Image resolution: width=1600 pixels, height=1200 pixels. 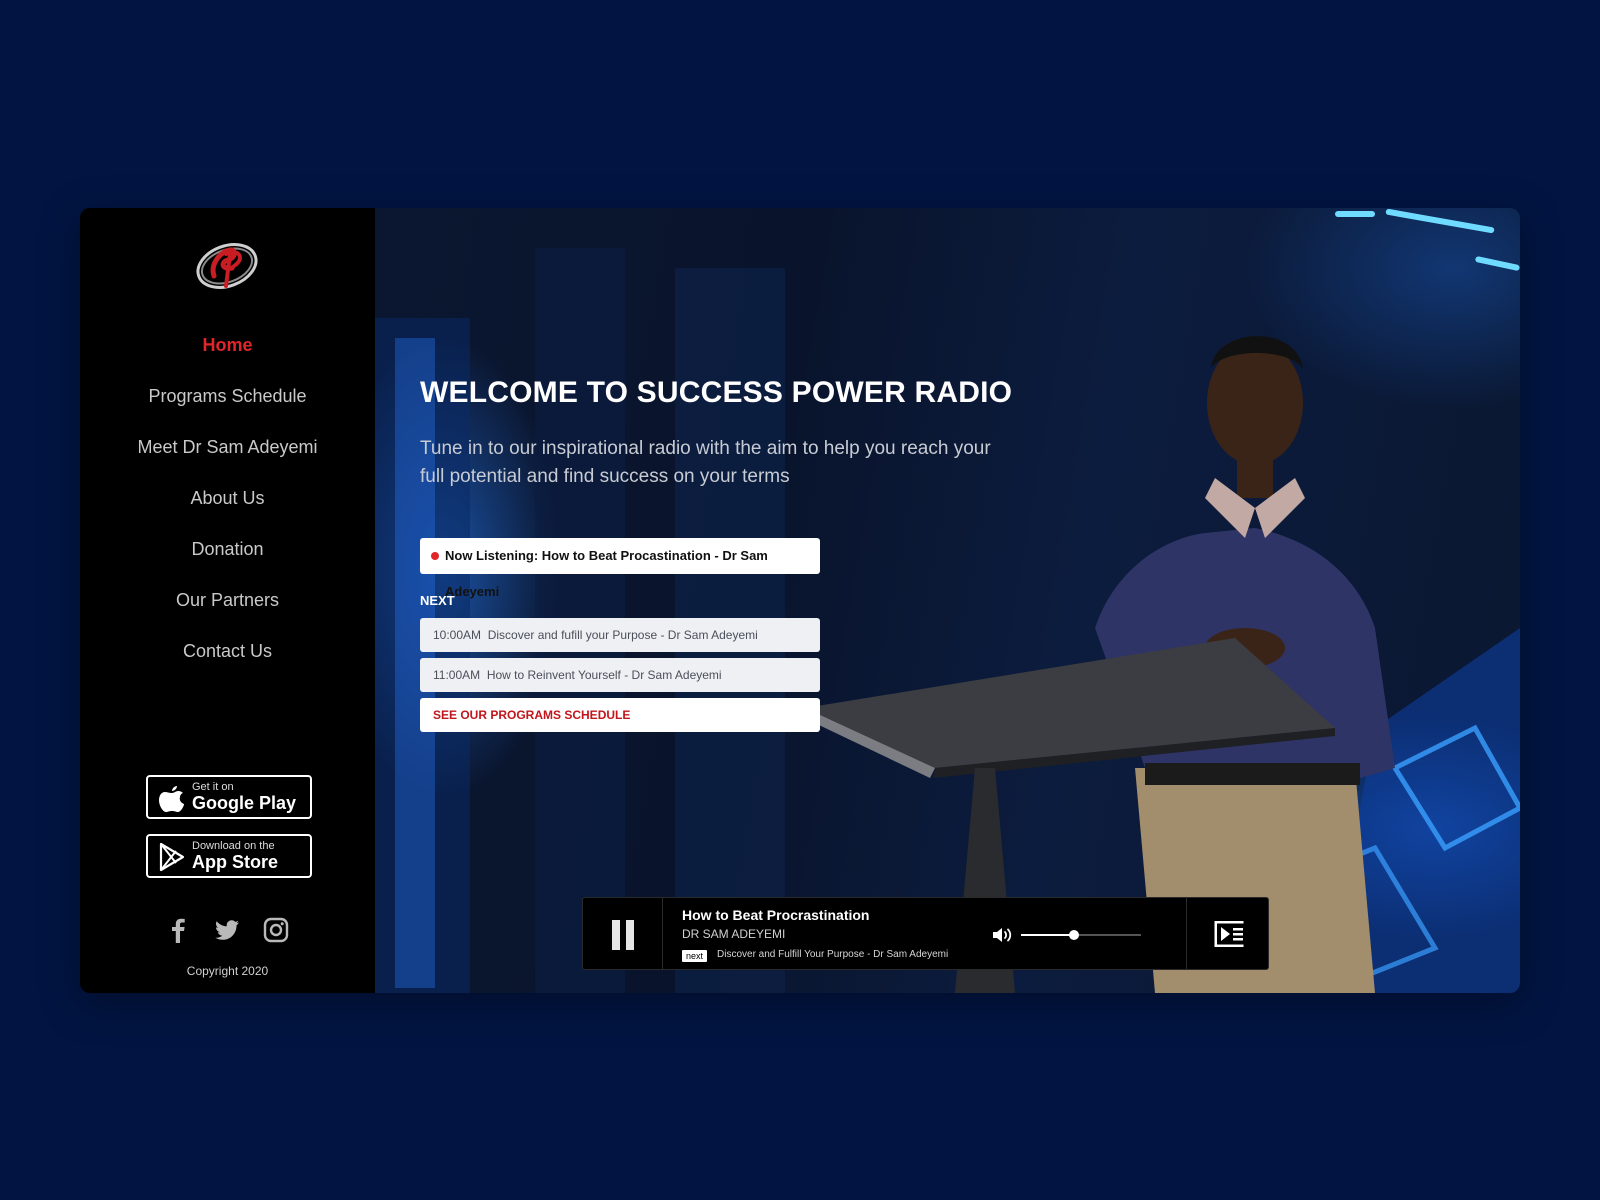 What do you see at coordinates (178, 930) in the screenshot?
I see `facebook-icon` at bounding box center [178, 930].